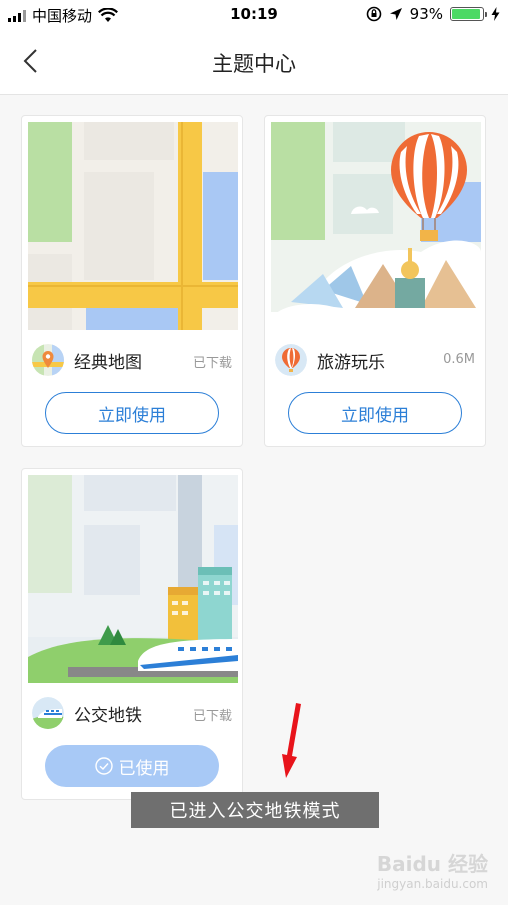  Describe the element at coordinates (103, 766) in the screenshot. I see `check-circle-icon` at that location.